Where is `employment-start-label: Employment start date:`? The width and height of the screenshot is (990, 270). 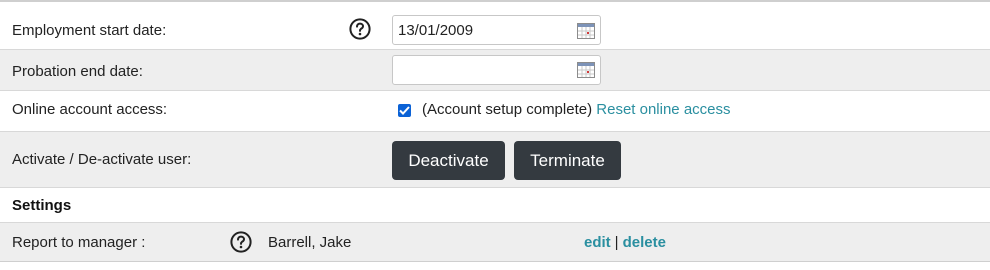 employment-start-label: Employment start date: is located at coordinates (89, 30).